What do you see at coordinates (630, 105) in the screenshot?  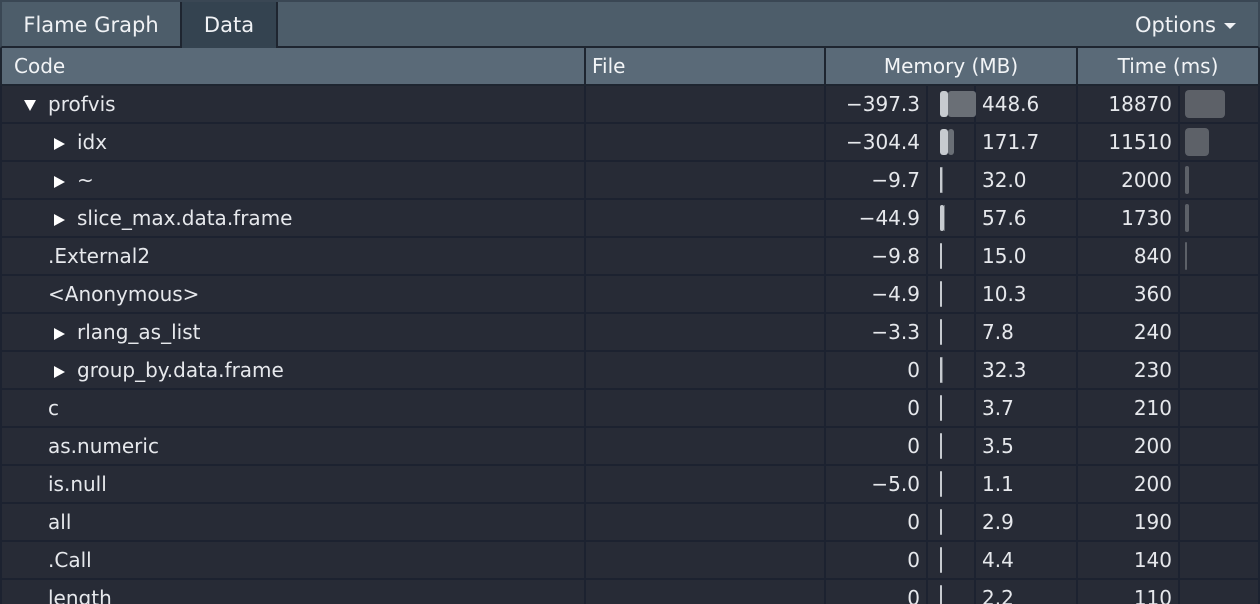 I see `table-row: profvis −397.3 448.6 18870` at bounding box center [630, 105].